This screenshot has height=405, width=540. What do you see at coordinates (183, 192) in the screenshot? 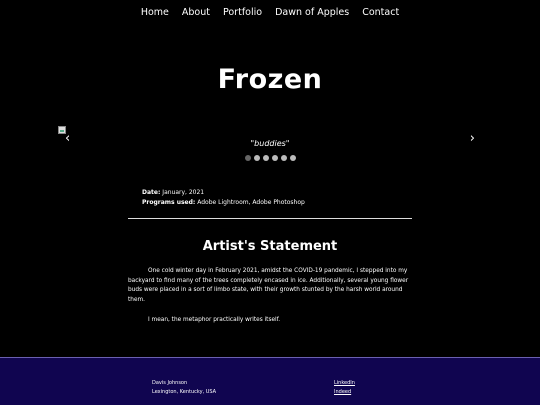
I see `date-value: January, 2021` at bounding box center [183, 192].